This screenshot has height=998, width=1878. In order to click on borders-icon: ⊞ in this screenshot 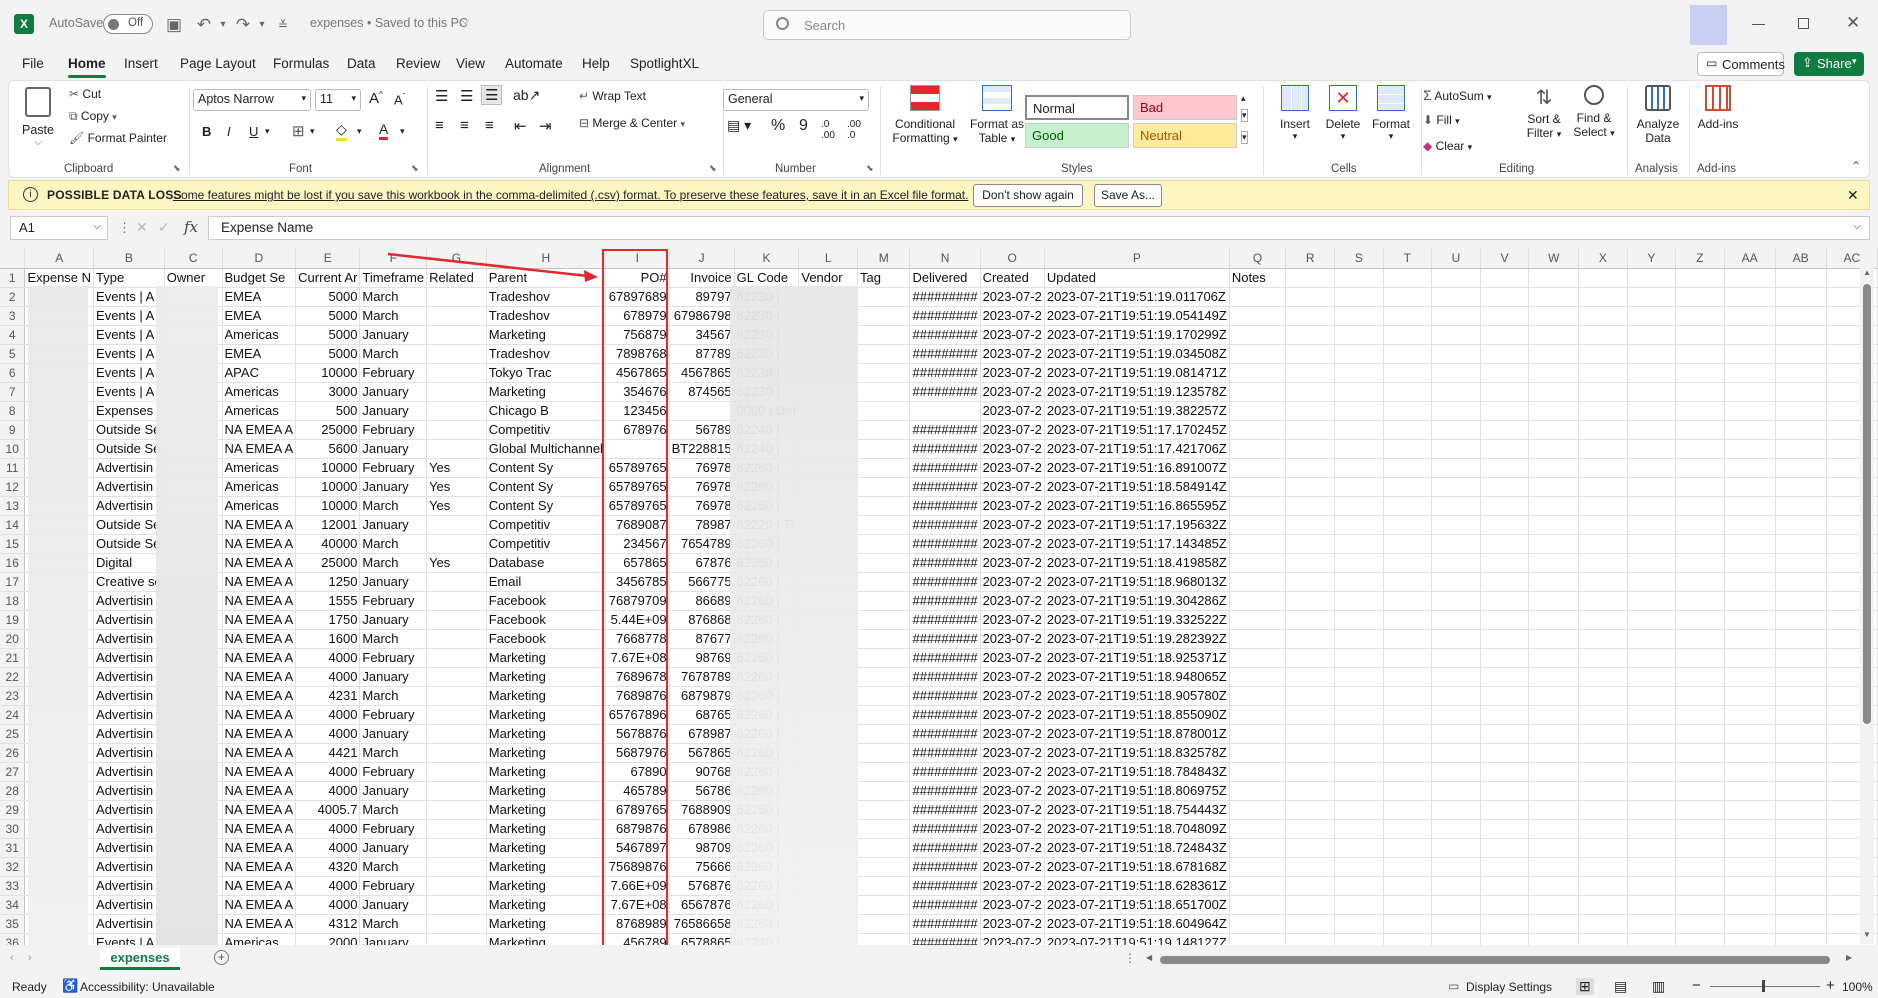, I will do `click(298, 131)`.